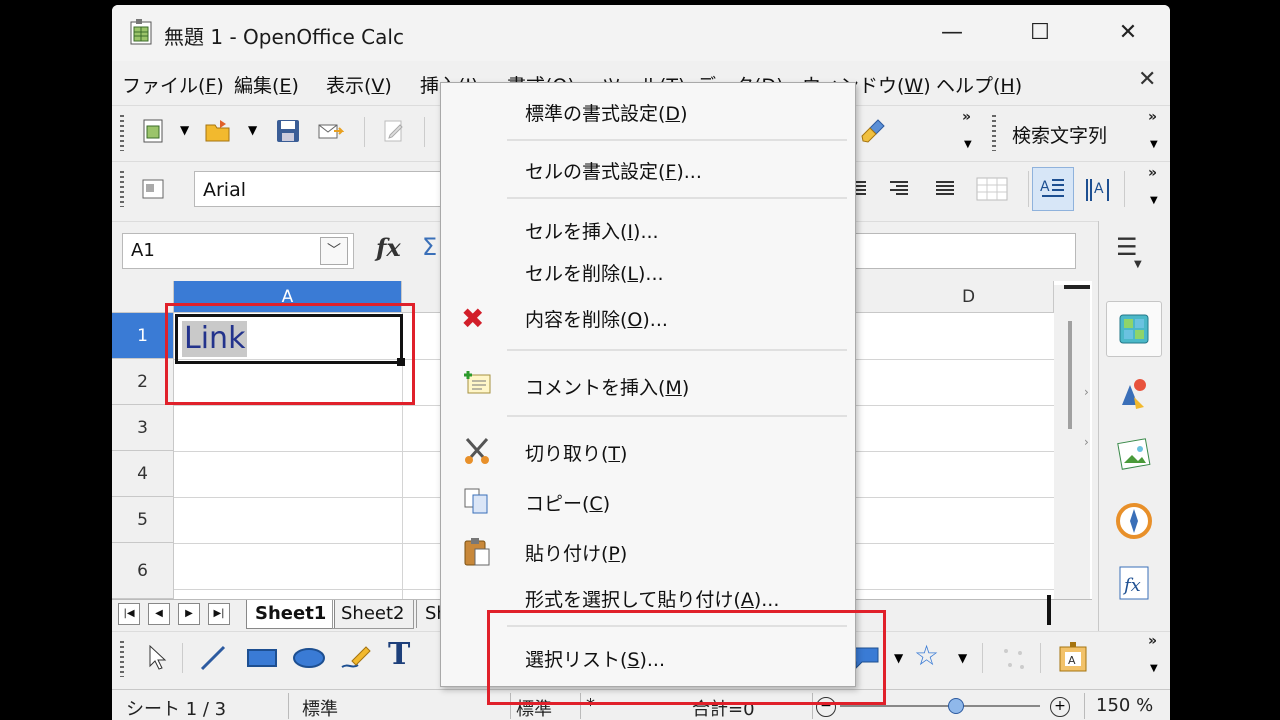 Image resolution: width=1280 pixels, height=720 pixels. I want to click on styles-formatting-icon, so click(154, 189).